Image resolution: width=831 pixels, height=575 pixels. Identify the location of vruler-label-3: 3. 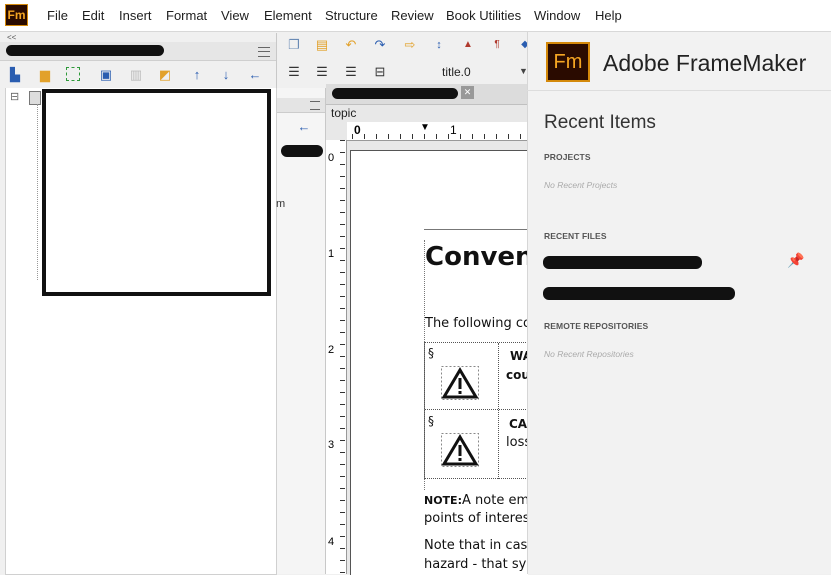
(331, 445).